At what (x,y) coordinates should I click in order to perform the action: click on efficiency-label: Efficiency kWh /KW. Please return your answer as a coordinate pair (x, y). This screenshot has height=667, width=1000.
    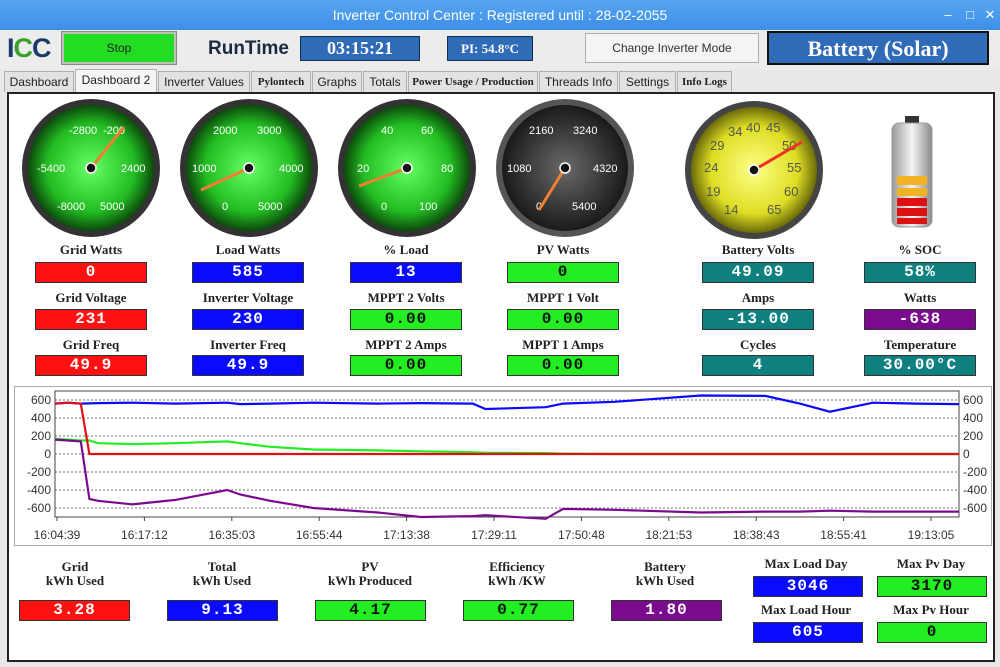
    Looking at the image, I should click on (517, 574).